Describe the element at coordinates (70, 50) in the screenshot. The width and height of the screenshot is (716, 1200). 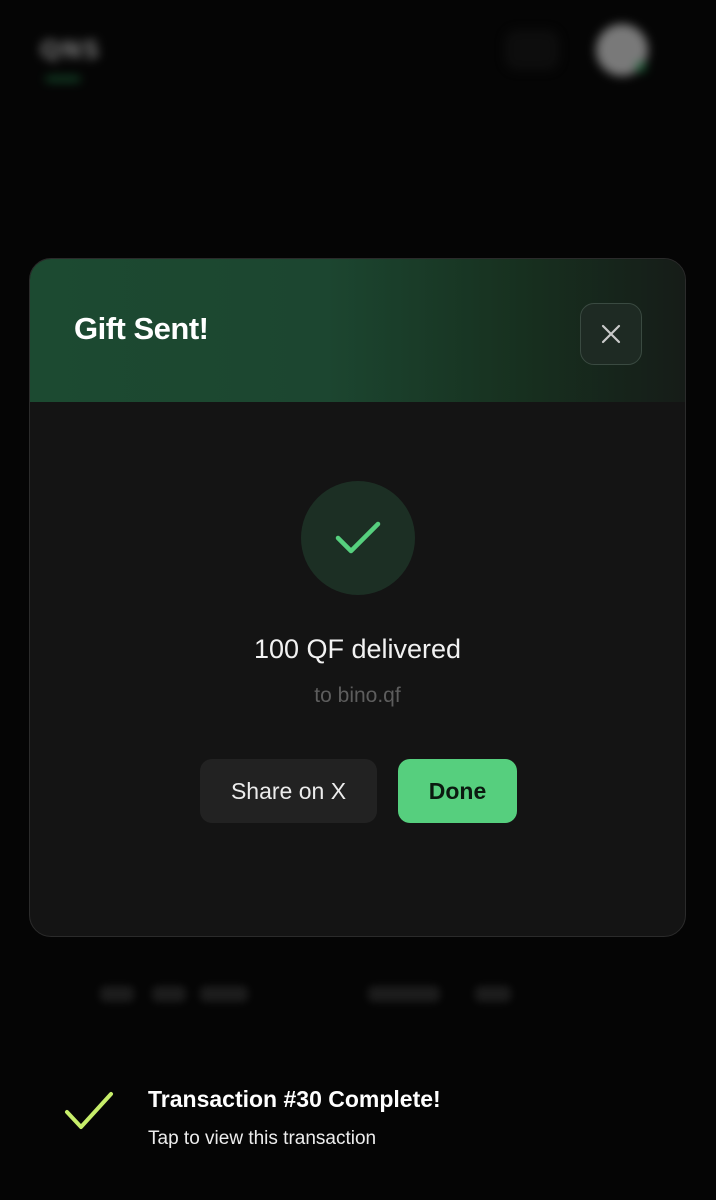
I see `app-logo-text: QNS` at that location.